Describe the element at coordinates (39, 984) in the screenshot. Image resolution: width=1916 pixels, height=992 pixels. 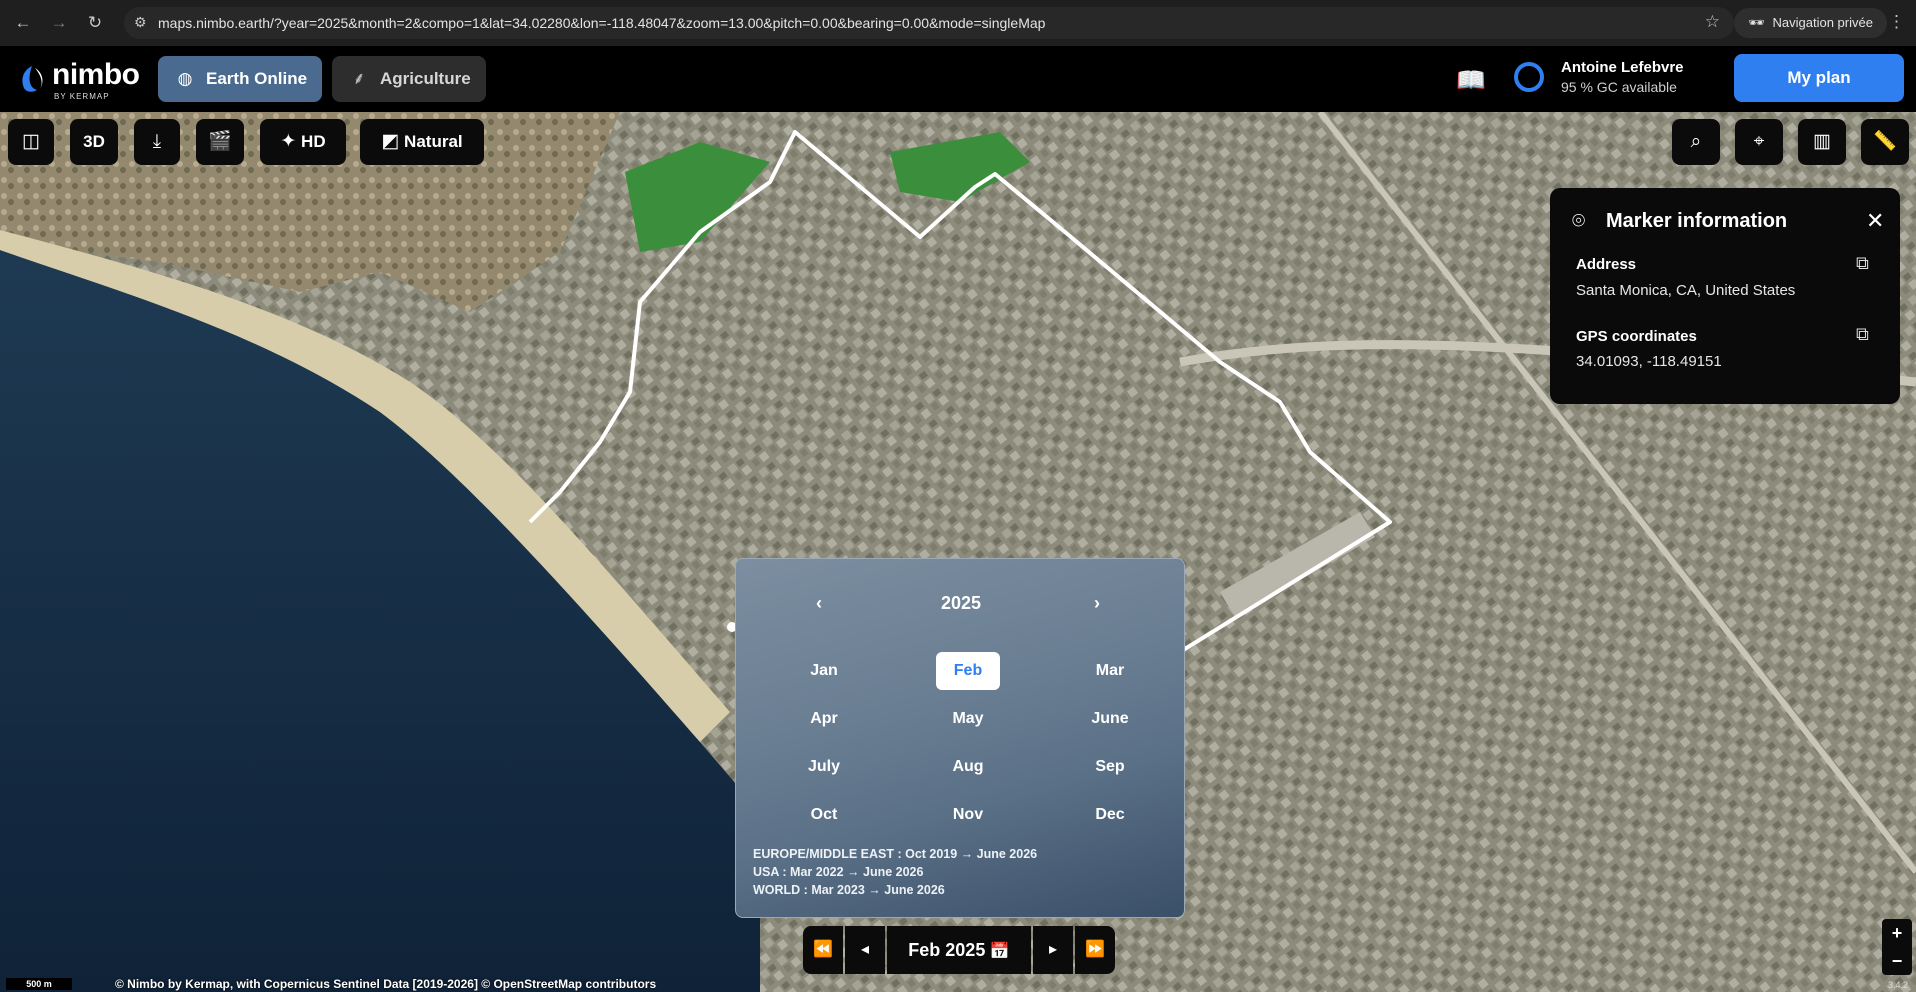
I see `scale-bar: 500 m` at that location.